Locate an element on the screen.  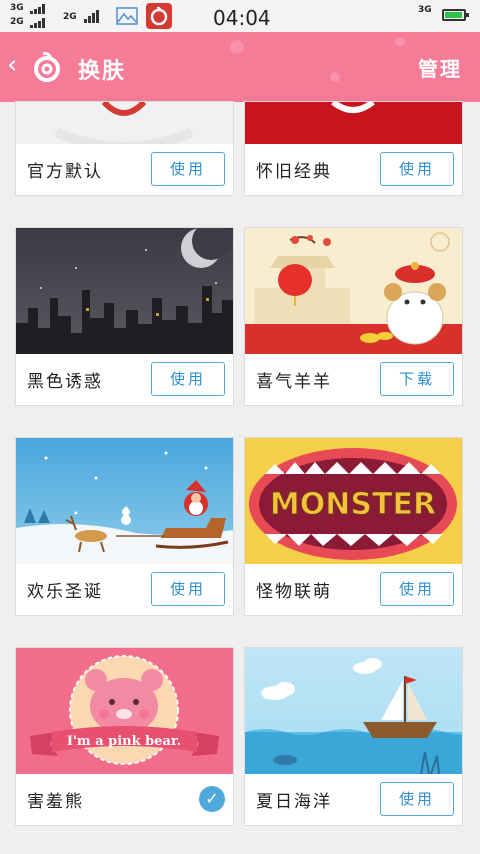
skin-card: MONSTER 怪物联萌 使用 is located at coordinates (353, 526).